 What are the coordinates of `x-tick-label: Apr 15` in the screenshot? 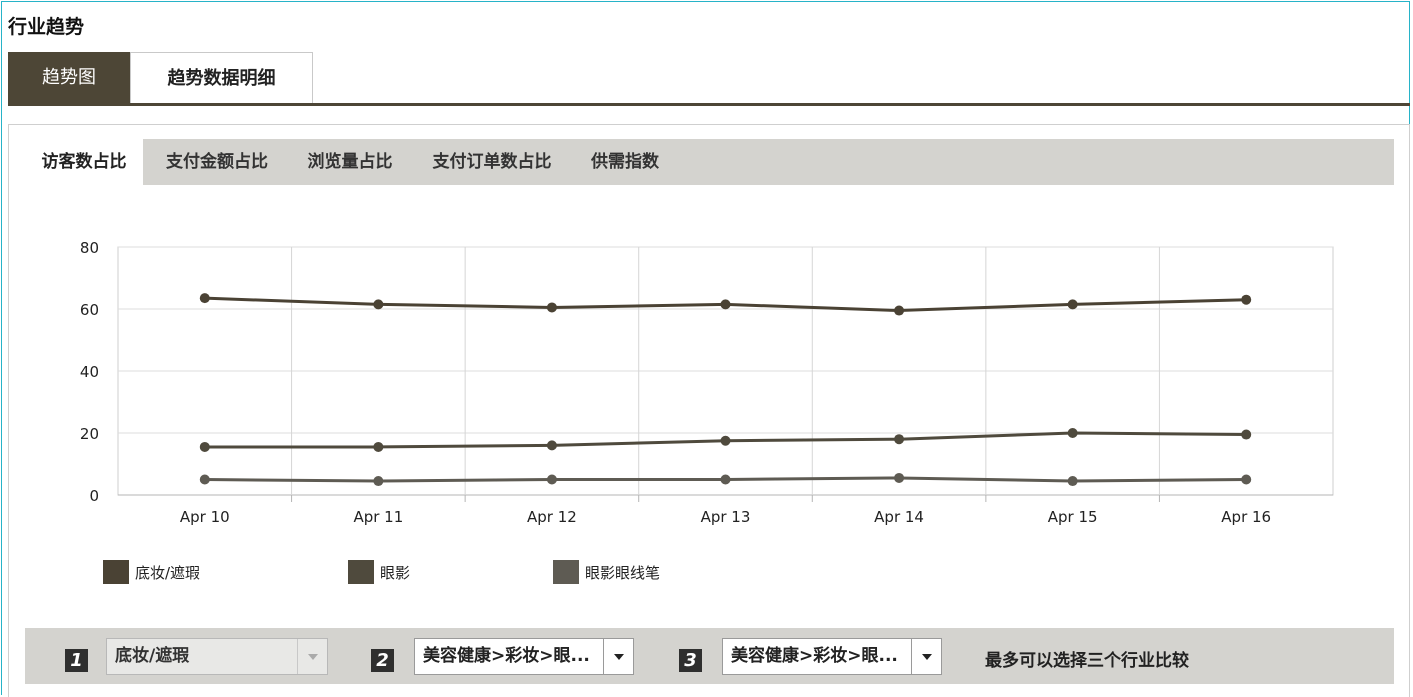 It's located at (1073, 517).